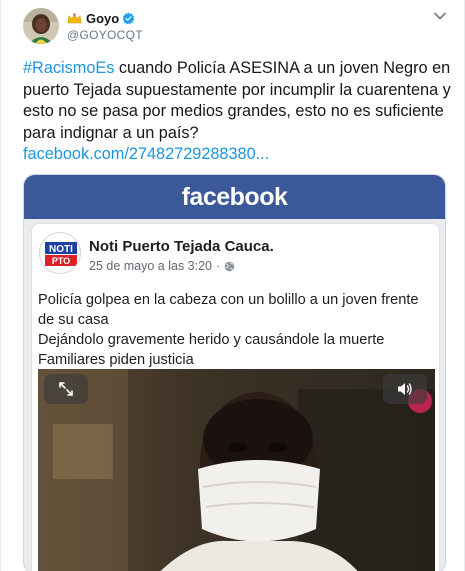  I want to click on volume-button, so click(405, 389).